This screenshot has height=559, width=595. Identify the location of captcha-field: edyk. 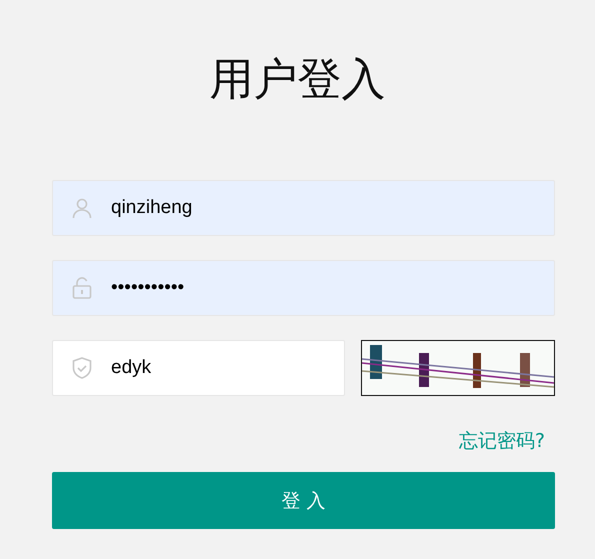
(198, 368).